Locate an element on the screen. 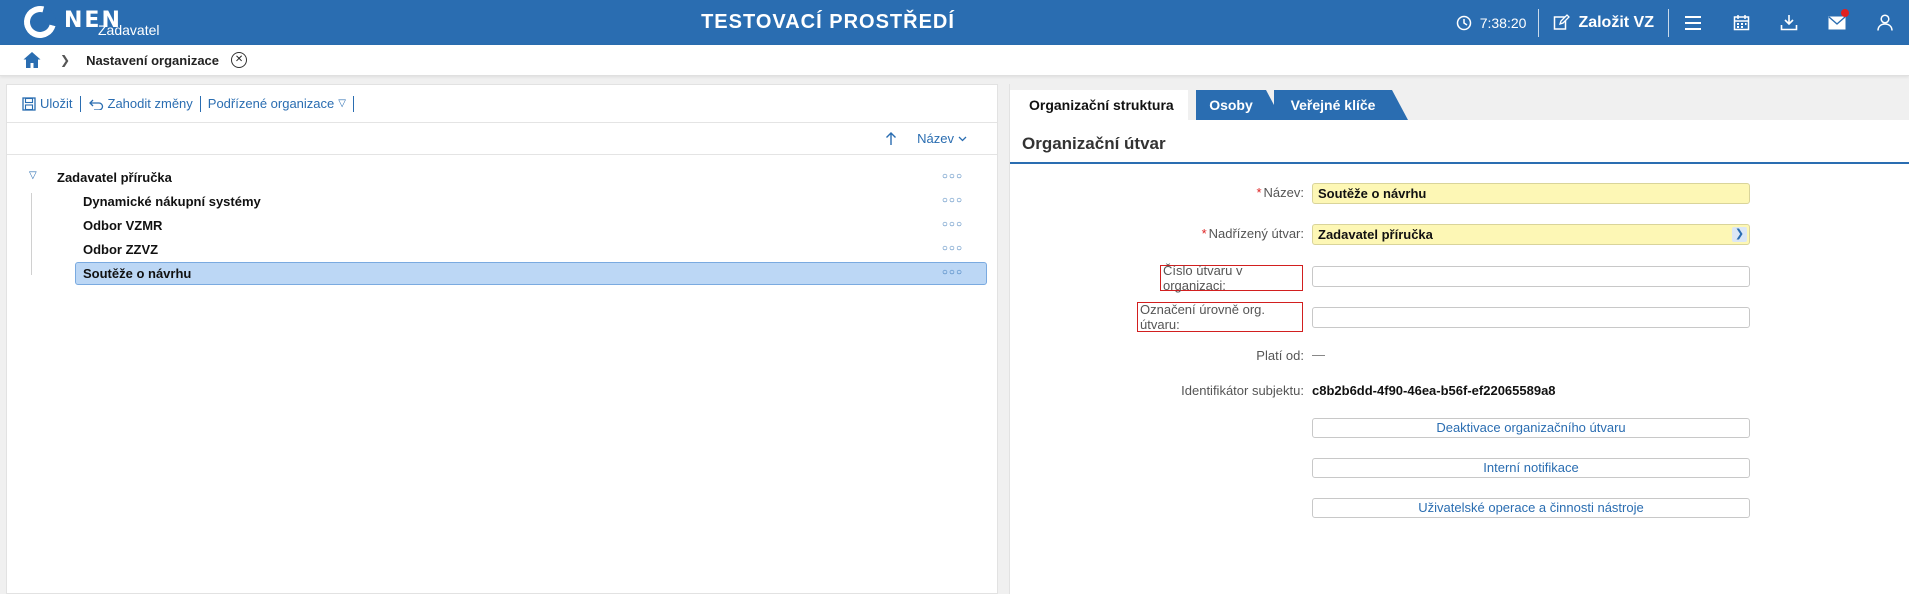 The image size is (1909, 594). save-button: Uložit is located at coordinates (48, 103).